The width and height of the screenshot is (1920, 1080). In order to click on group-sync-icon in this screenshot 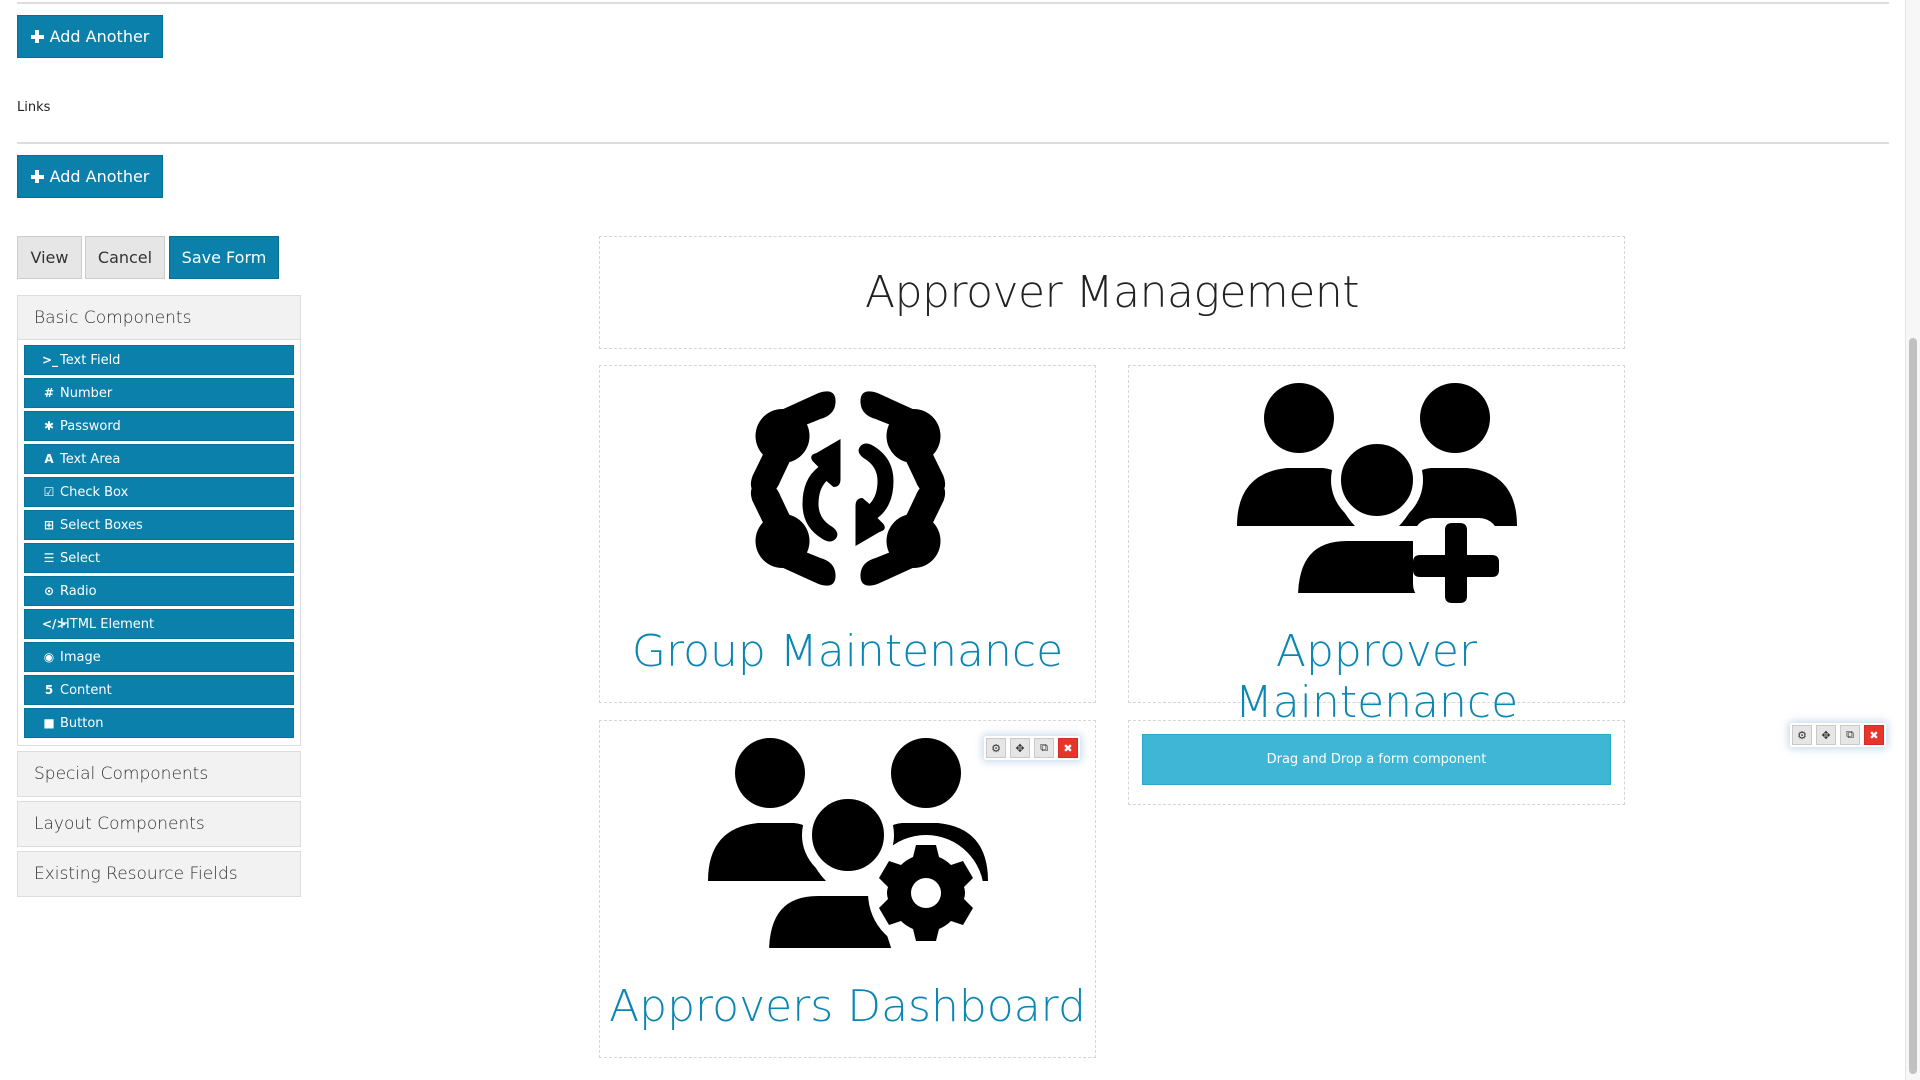, I will do `click(847, 488)`.